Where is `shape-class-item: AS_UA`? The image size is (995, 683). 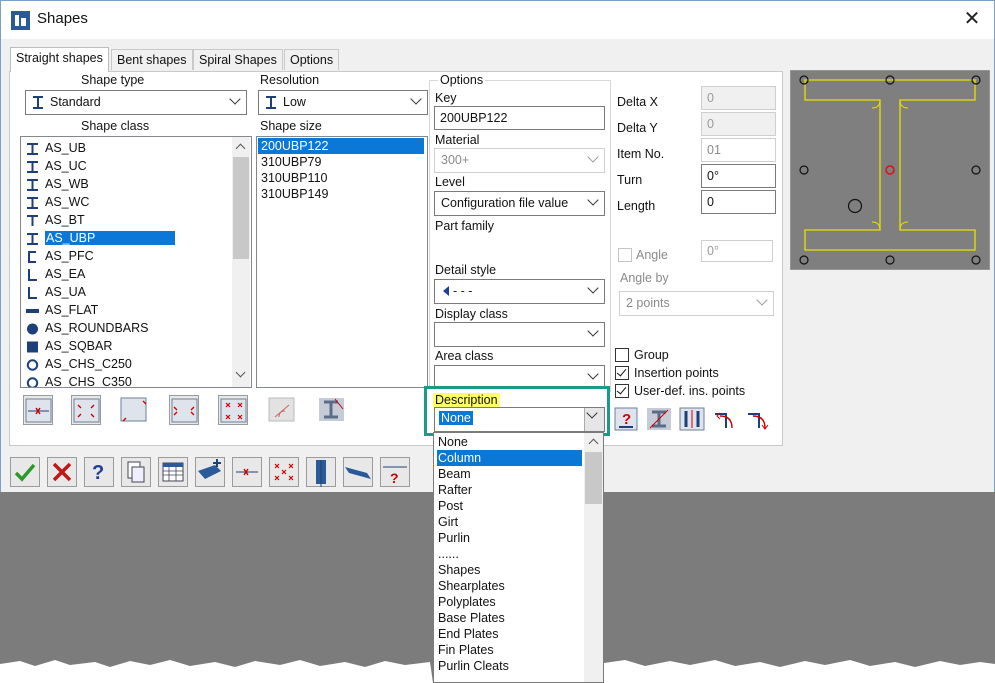 shape-class-item: AS_UA is located at coordinates (127, 292).